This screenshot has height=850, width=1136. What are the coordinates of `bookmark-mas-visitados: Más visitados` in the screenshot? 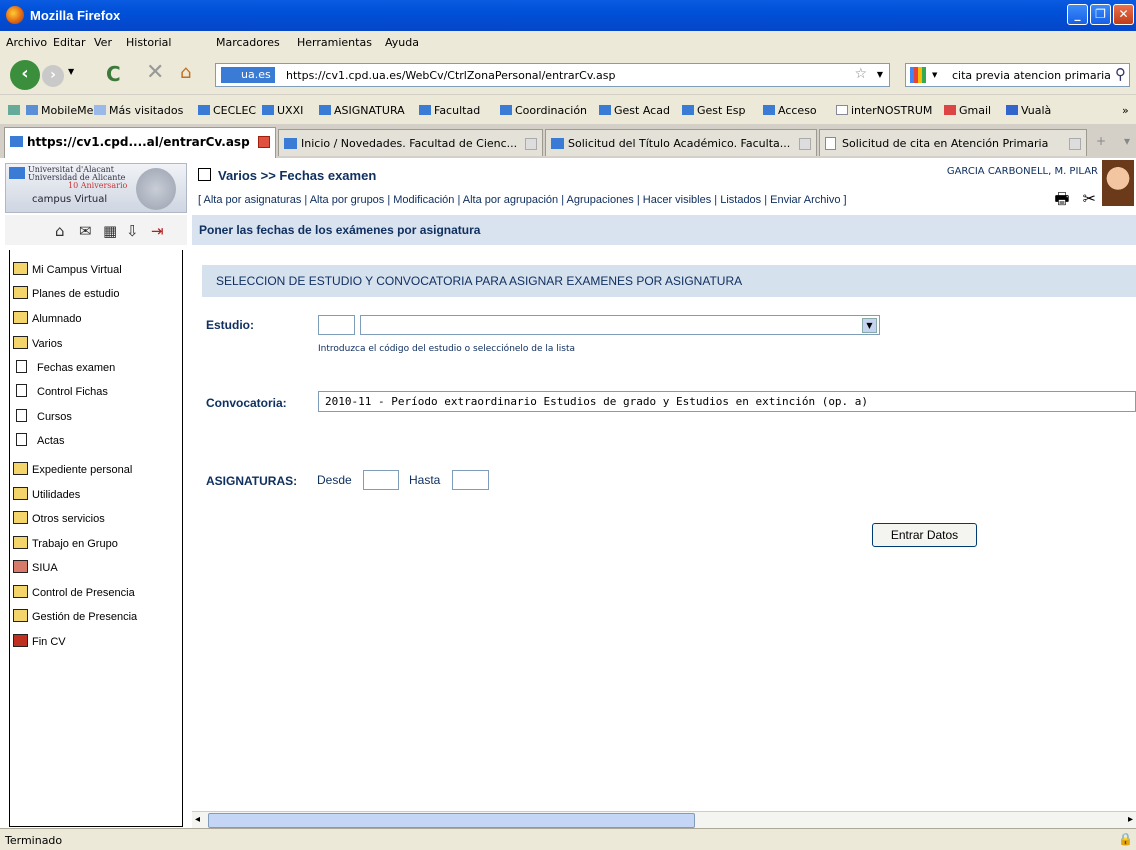 It's located at (138, 110).